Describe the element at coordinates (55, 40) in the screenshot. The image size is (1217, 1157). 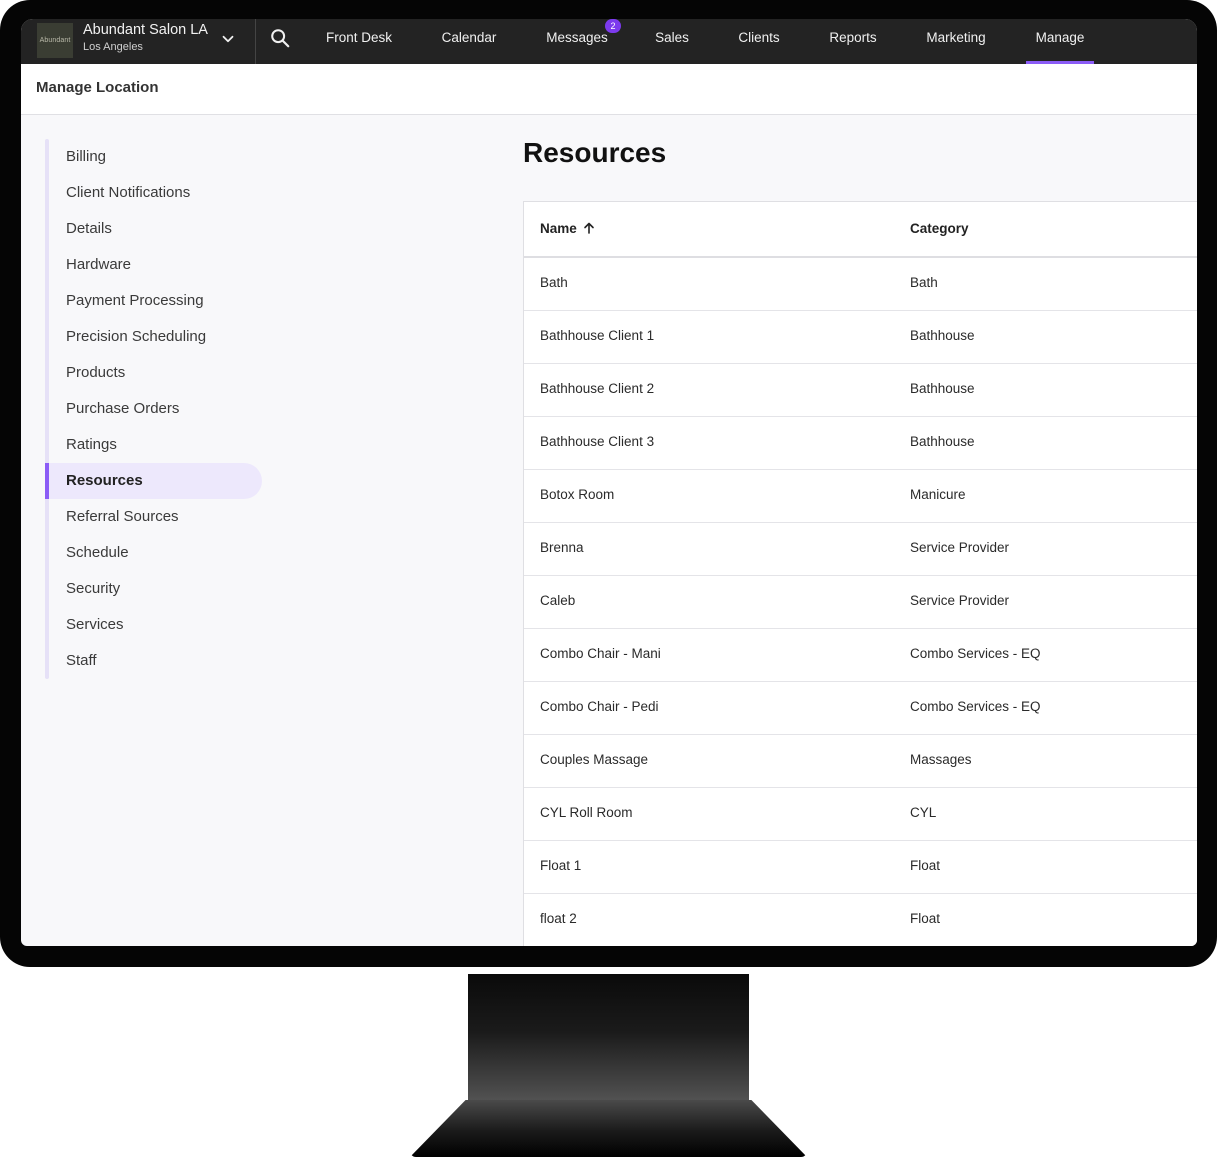
I see `location-logo: Abundant` at that location.